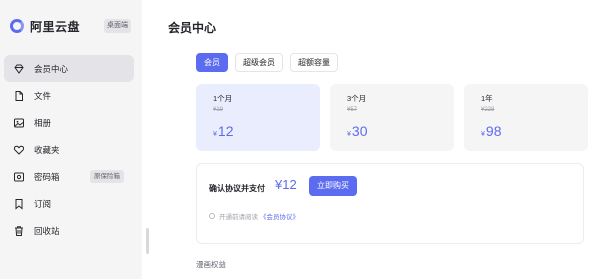 This screenshot has height=279, width=600. What do you see at coordinates (55, 26) in the screenshot?
I see `app-name: 阿里云盘` at bounding box center [55, 26].